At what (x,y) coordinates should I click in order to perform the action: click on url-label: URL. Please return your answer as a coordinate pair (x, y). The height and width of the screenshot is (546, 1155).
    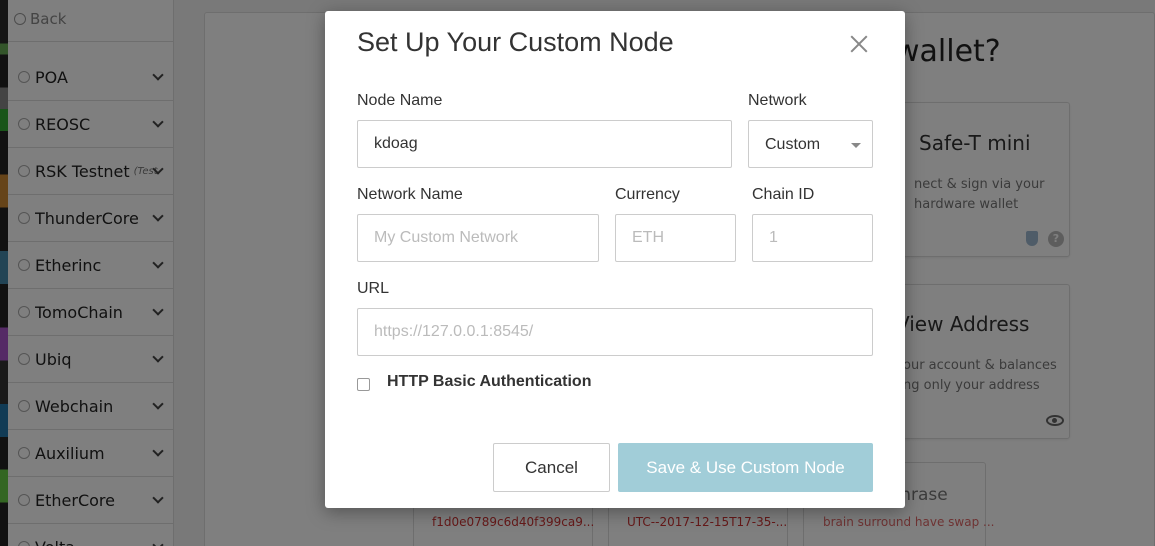
    Looking at the image, I should click on (373, 288).